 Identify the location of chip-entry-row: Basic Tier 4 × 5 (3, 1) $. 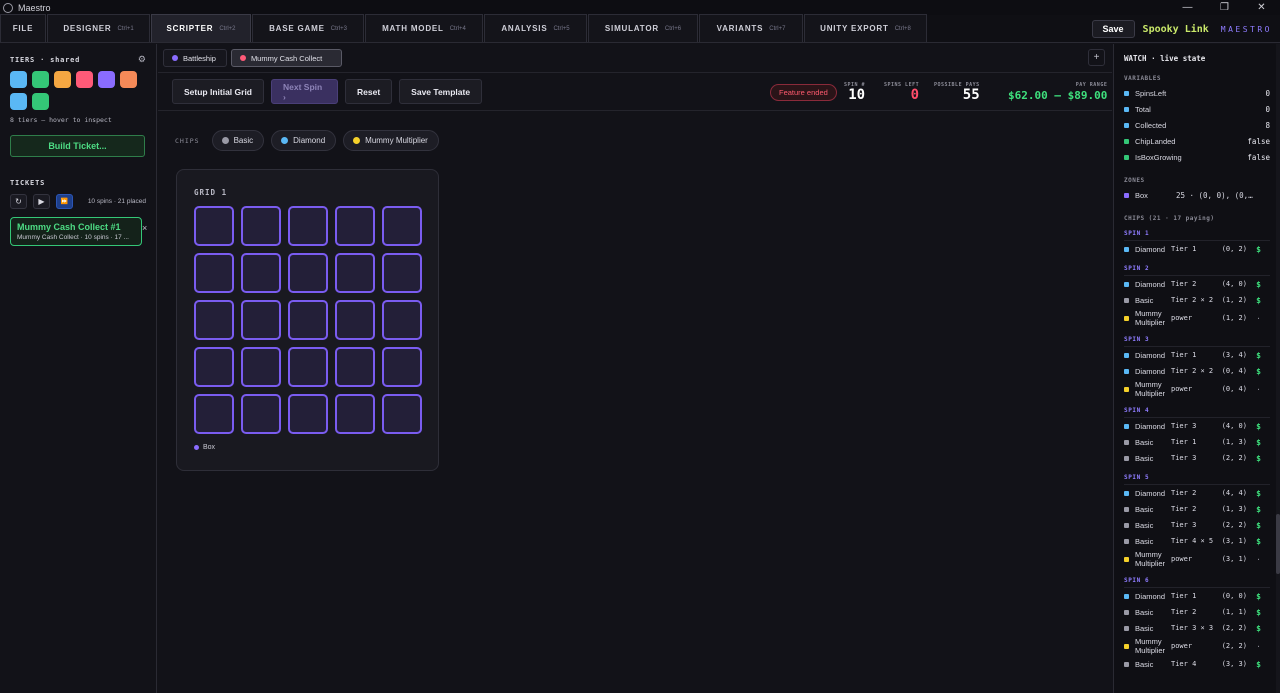
(1197, 541).